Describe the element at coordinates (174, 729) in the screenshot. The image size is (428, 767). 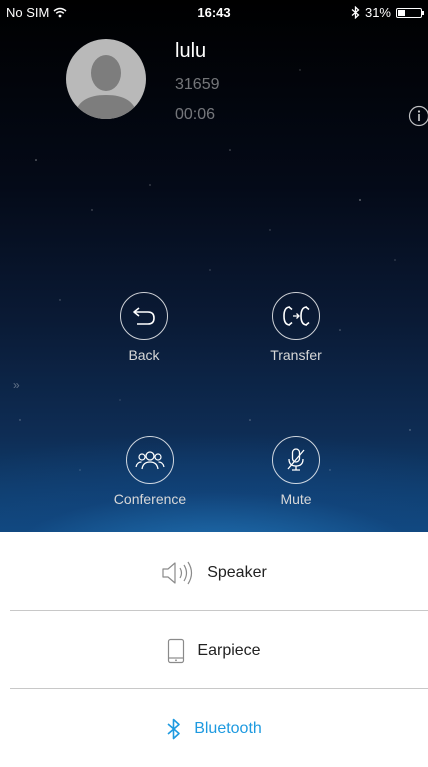
I see `bluetooth-icon` at that location.